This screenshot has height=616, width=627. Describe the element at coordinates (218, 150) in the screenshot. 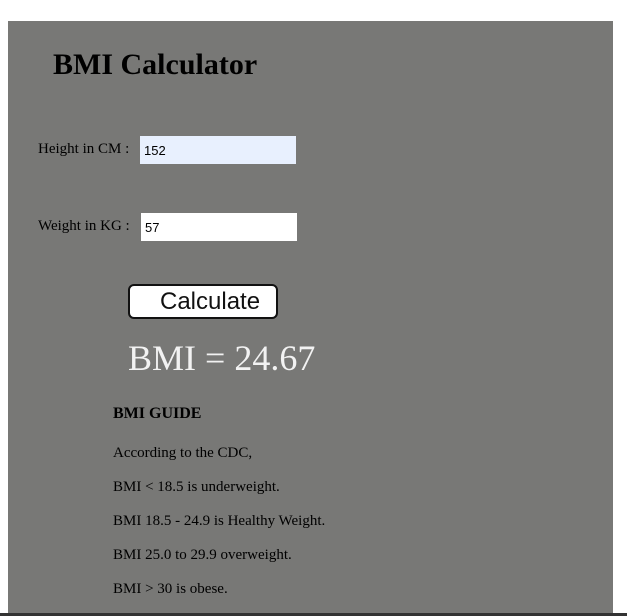

I see `height-input` at that location.